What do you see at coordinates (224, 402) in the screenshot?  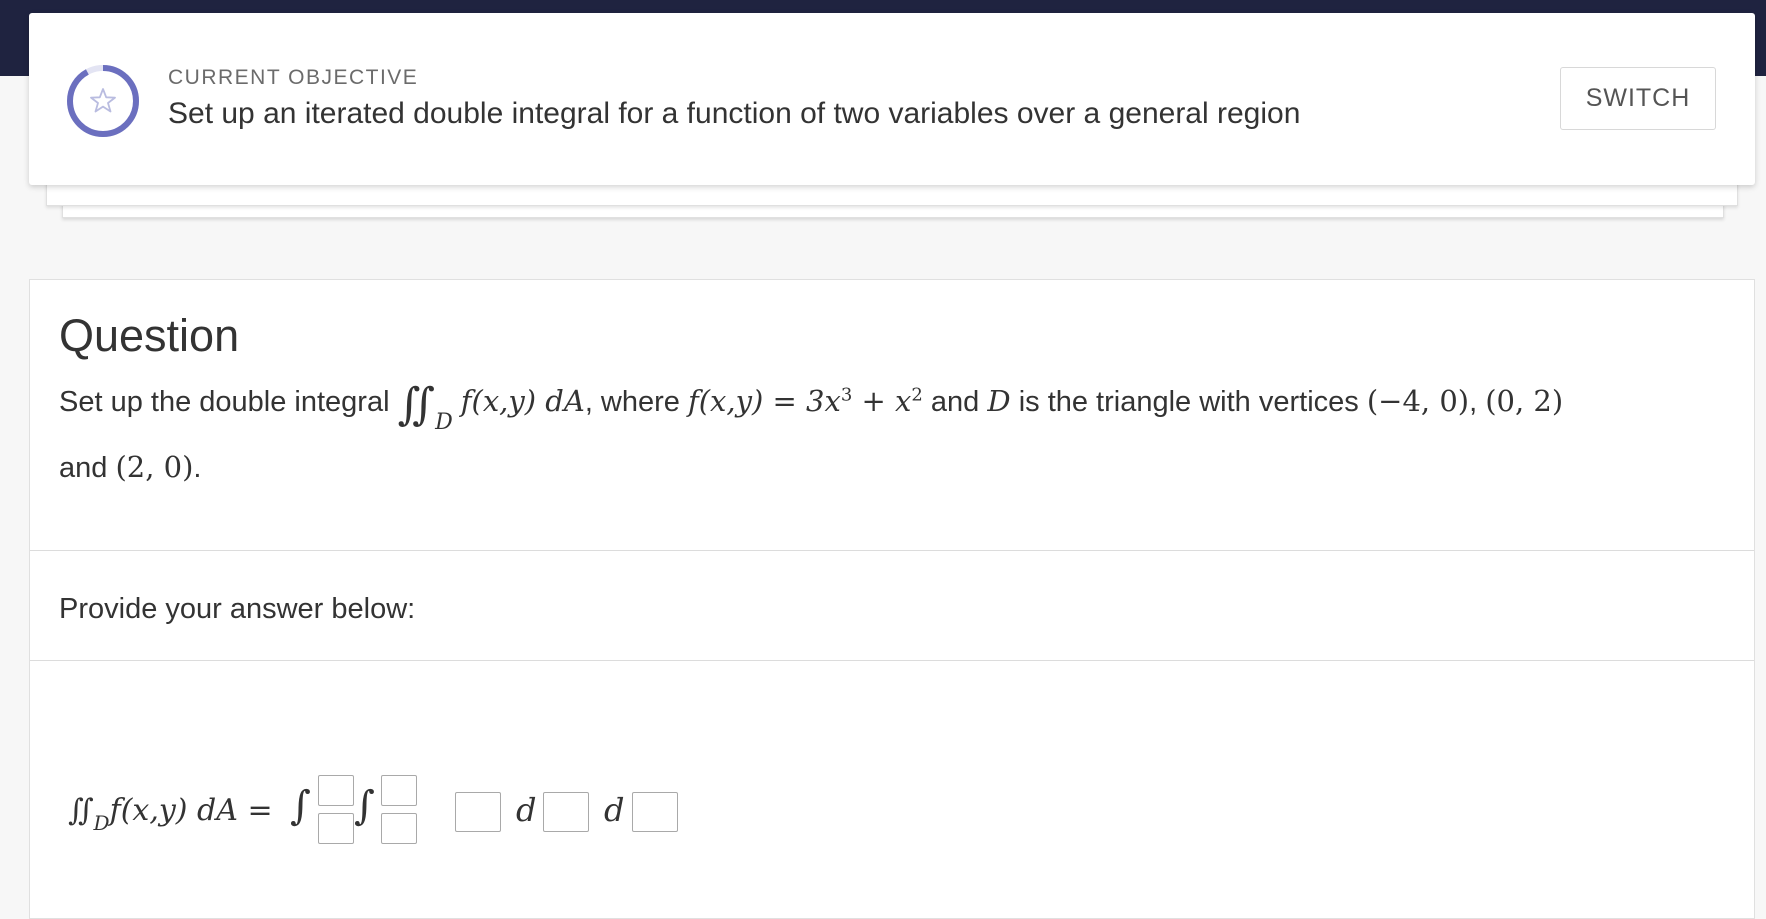 I see `question-prefix: Set up the double integral` at bounding box center [224, 402].